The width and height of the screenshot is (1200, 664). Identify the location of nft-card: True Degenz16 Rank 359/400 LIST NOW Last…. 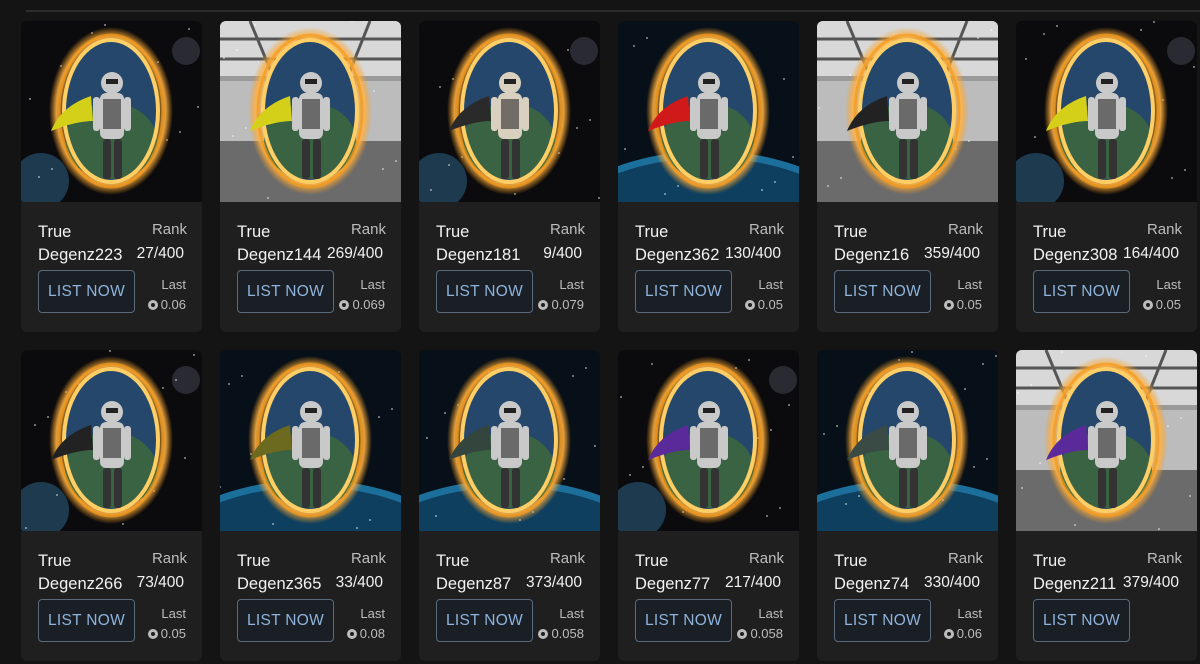
(907, 176).